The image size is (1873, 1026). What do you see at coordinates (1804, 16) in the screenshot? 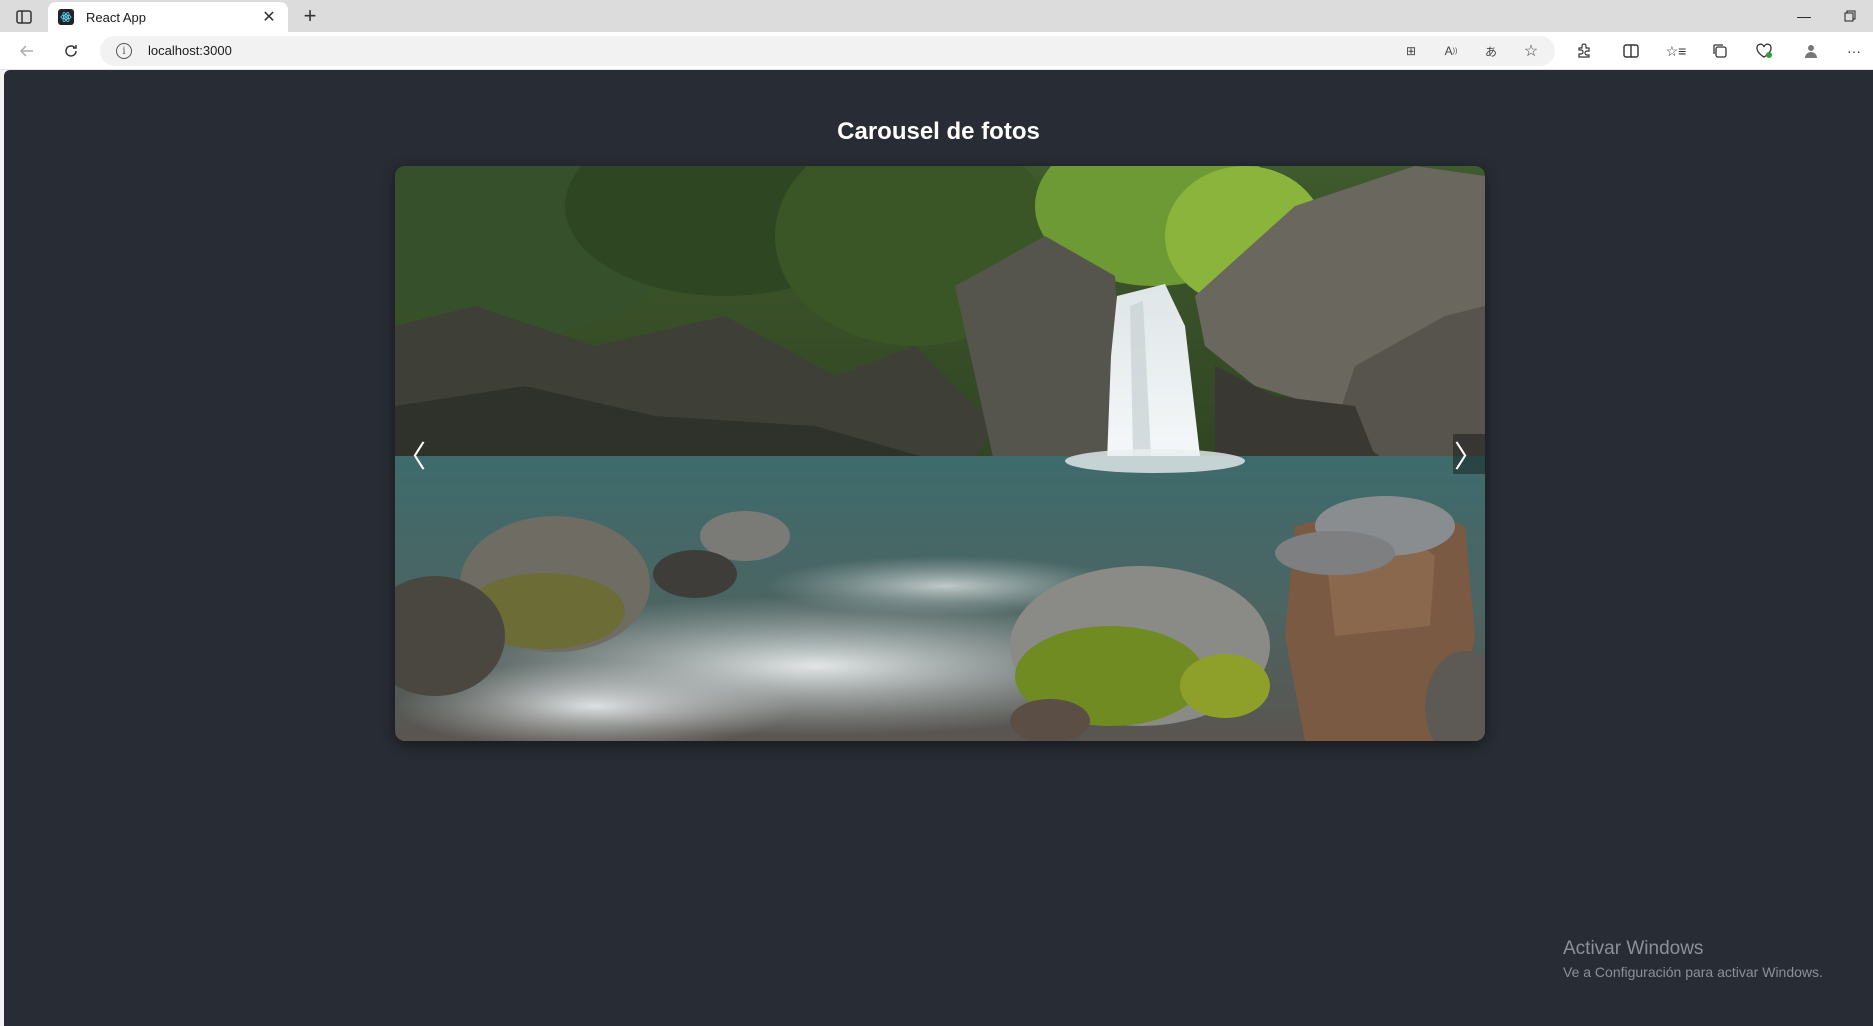
I see `minimize-icon: —` at bounding box center [1804, 16].